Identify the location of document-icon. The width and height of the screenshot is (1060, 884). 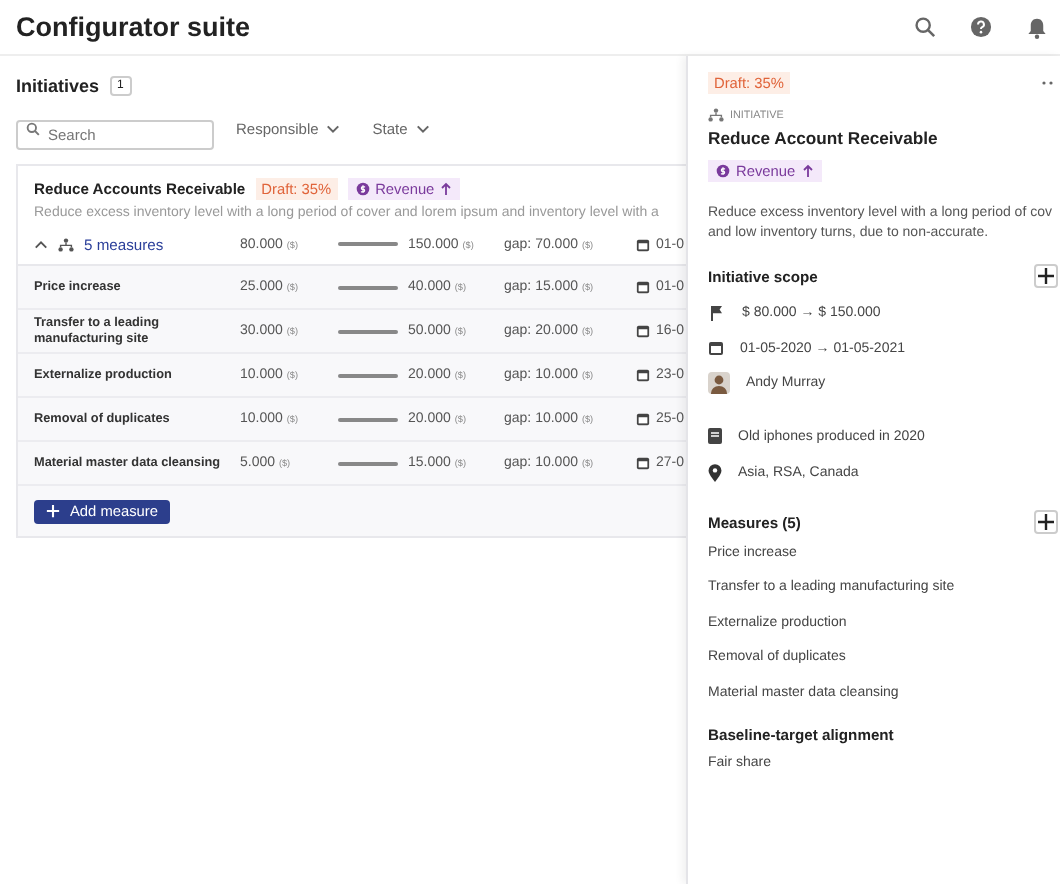
(715, 436).